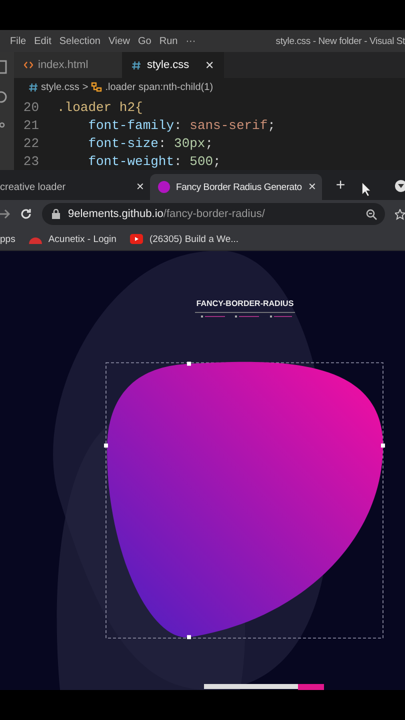  I want to click on browser-tab: creative loader ✕, so click(75, 187).